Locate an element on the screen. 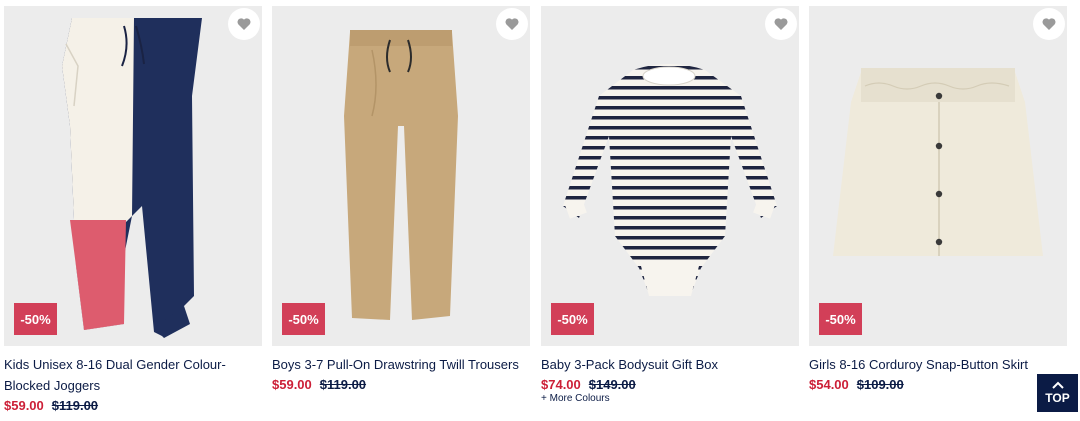 The width and height of the screenshot is (1080, 421). sale-price: $54.00 is located at coordinates (829, 384).